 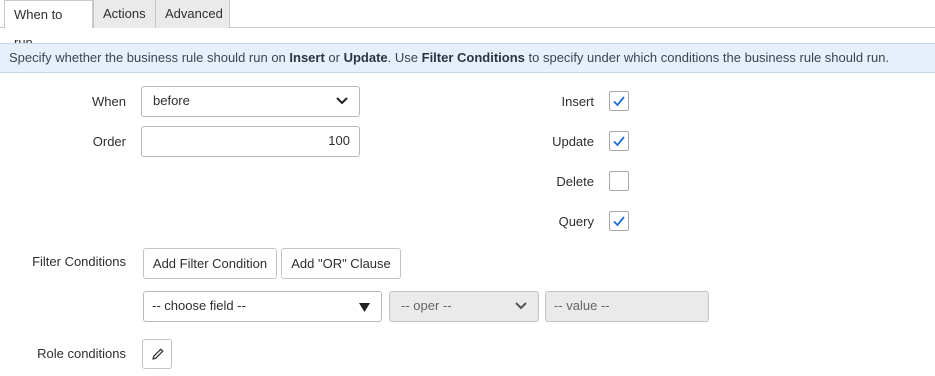 What do you see at coordinates (577, 101) in the screenshot?
I see `insert-label: Insert` at bounding box center [577, 101].